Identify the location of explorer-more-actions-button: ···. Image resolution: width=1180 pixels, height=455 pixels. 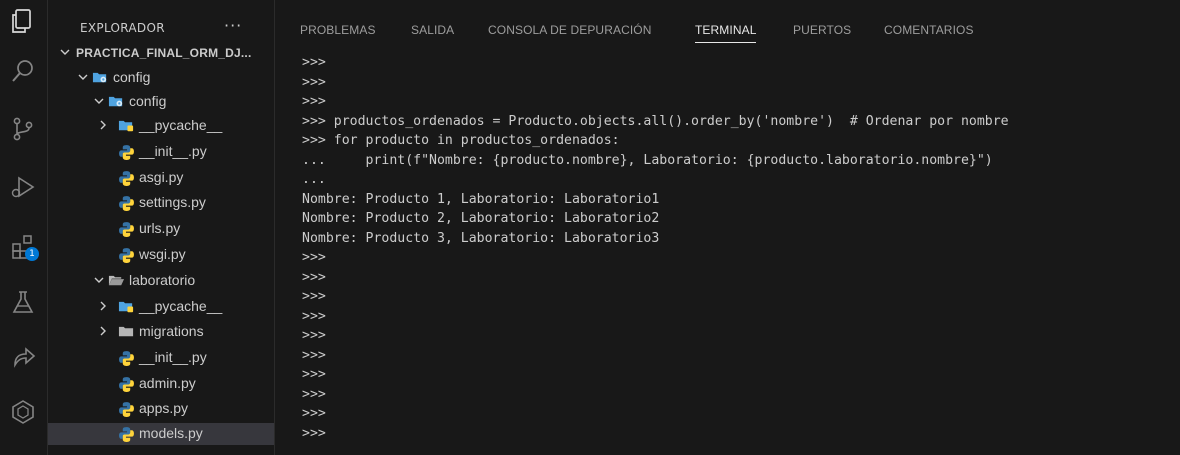
(233, 25).